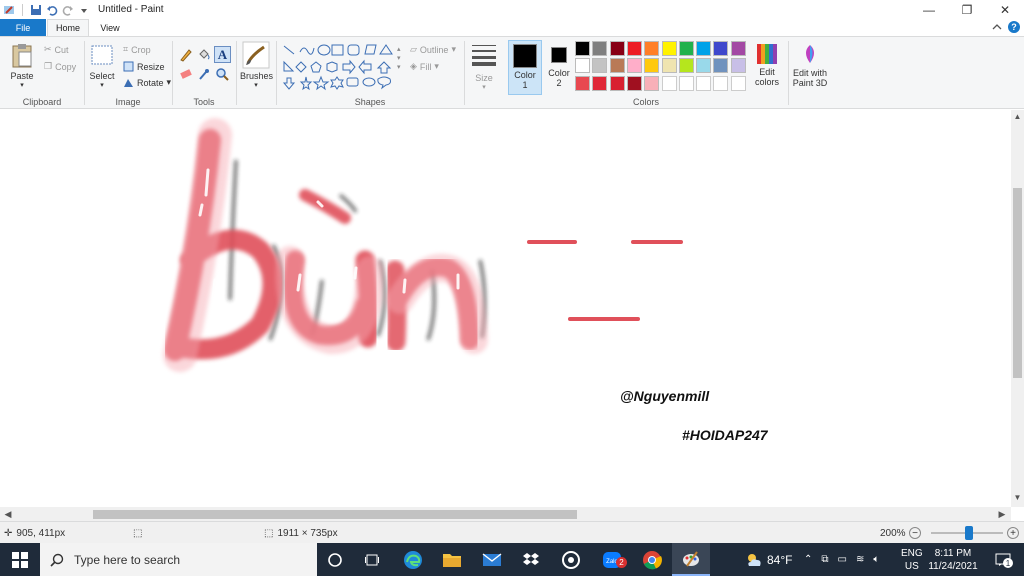 The image size is (1024, 576). What do you see at coordinates (137, 49) in the screenshot?
I see `crop-button: ⌗ Crop` at bounding box center [137, 49].